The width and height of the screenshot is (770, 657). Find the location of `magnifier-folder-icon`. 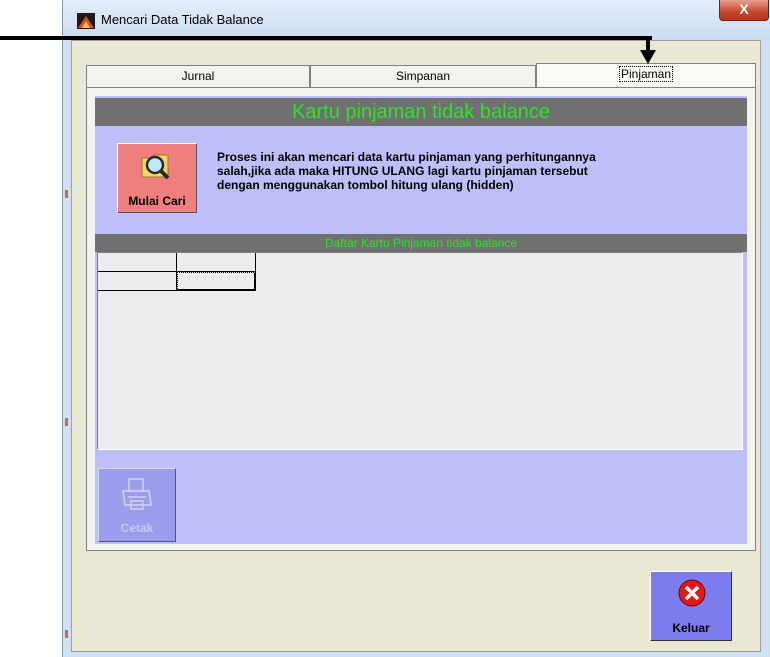

magnifier-folder-icon is located at coordinates (155, 167).